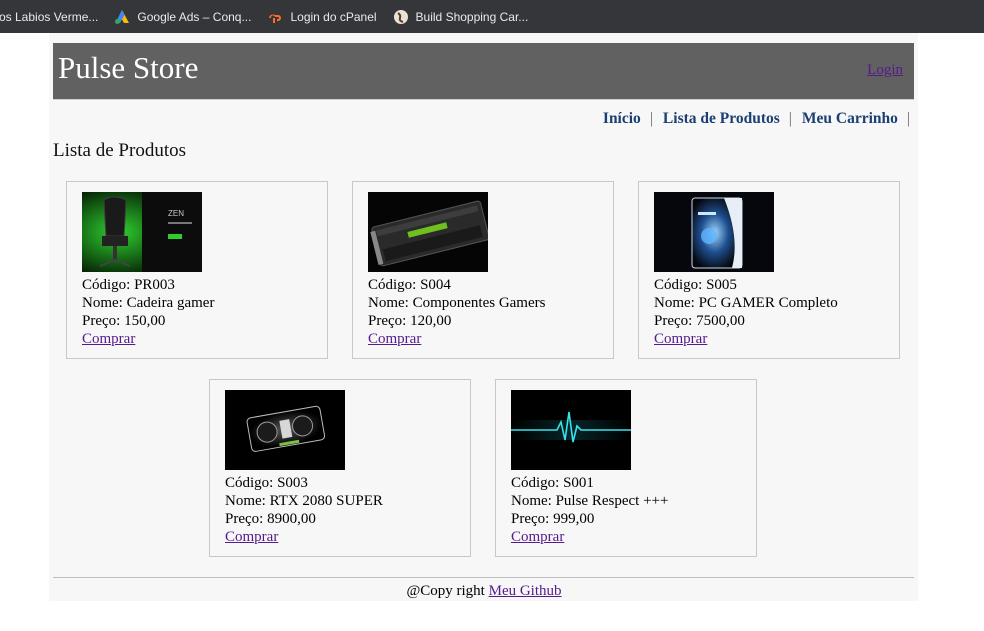 The image size is (984, 631). What do you see at coordinates (304, 501) in the screenshot?
I see `product-name: Nome: RTX 2080 SUPER` at bounding box center [304, 501].